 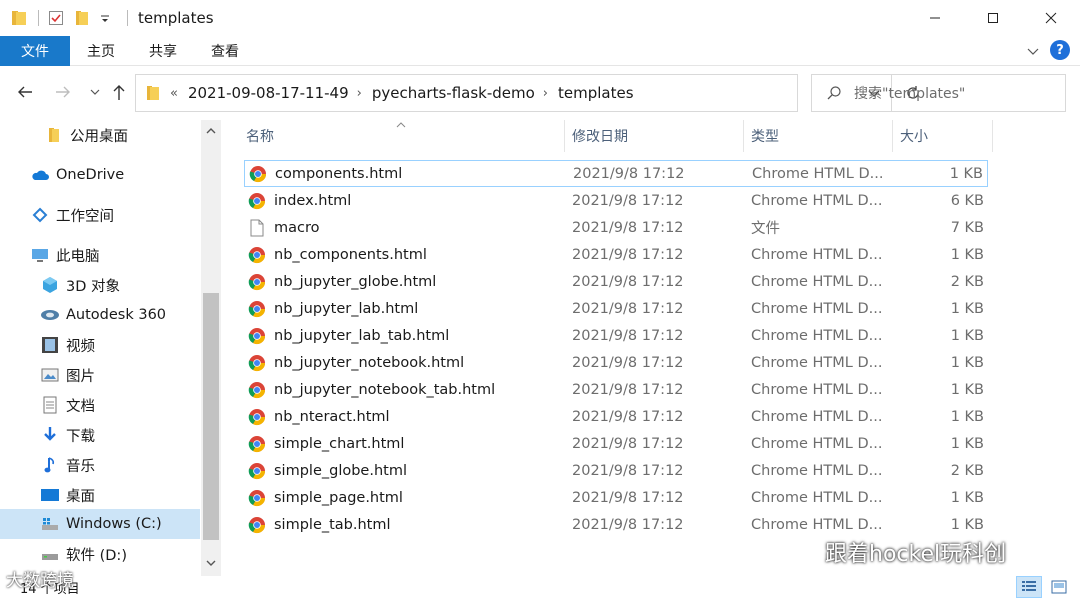 I want to click on view-switcher, so click(x=1044, y=587).